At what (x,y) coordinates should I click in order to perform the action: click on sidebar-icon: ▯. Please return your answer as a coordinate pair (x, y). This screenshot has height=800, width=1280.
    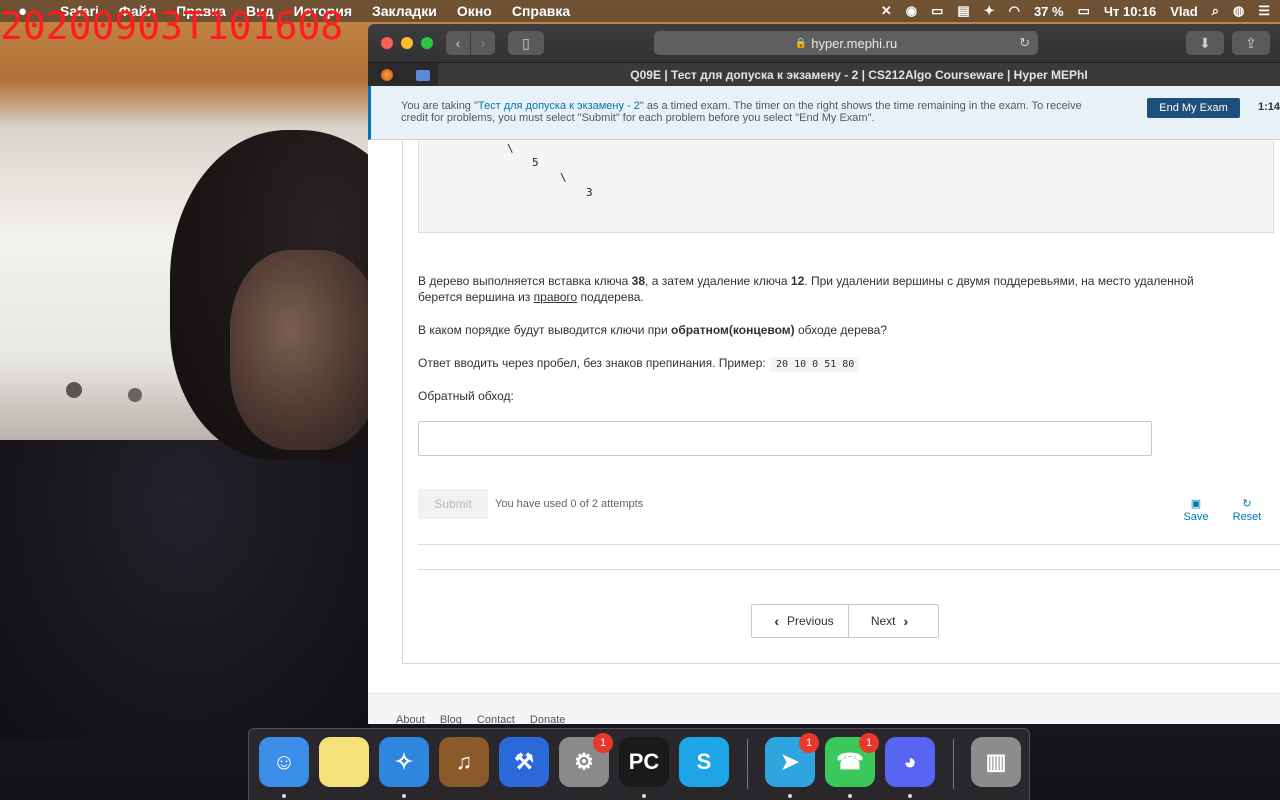
    Looking at the image, I should click on (526, 42).